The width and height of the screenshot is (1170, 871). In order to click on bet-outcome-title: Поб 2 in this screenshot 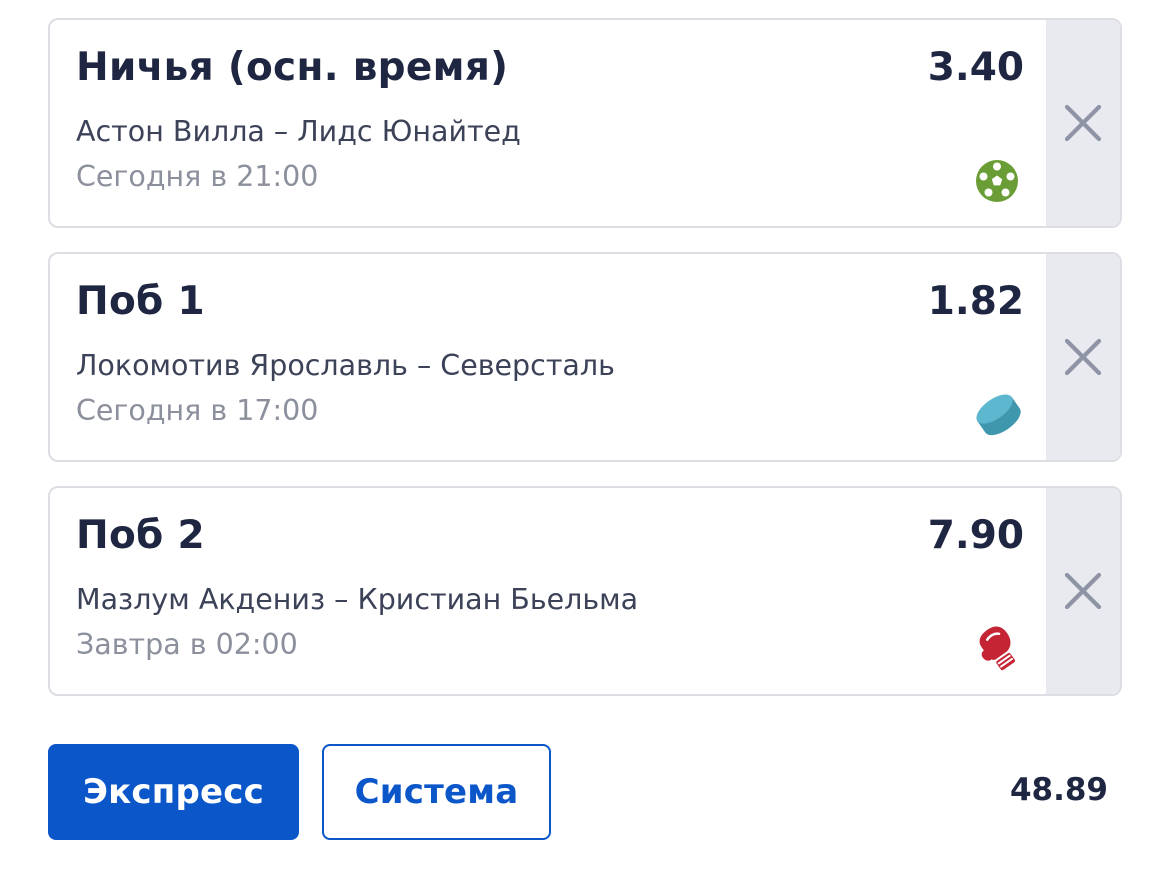, I will do `click(140, 535)`.